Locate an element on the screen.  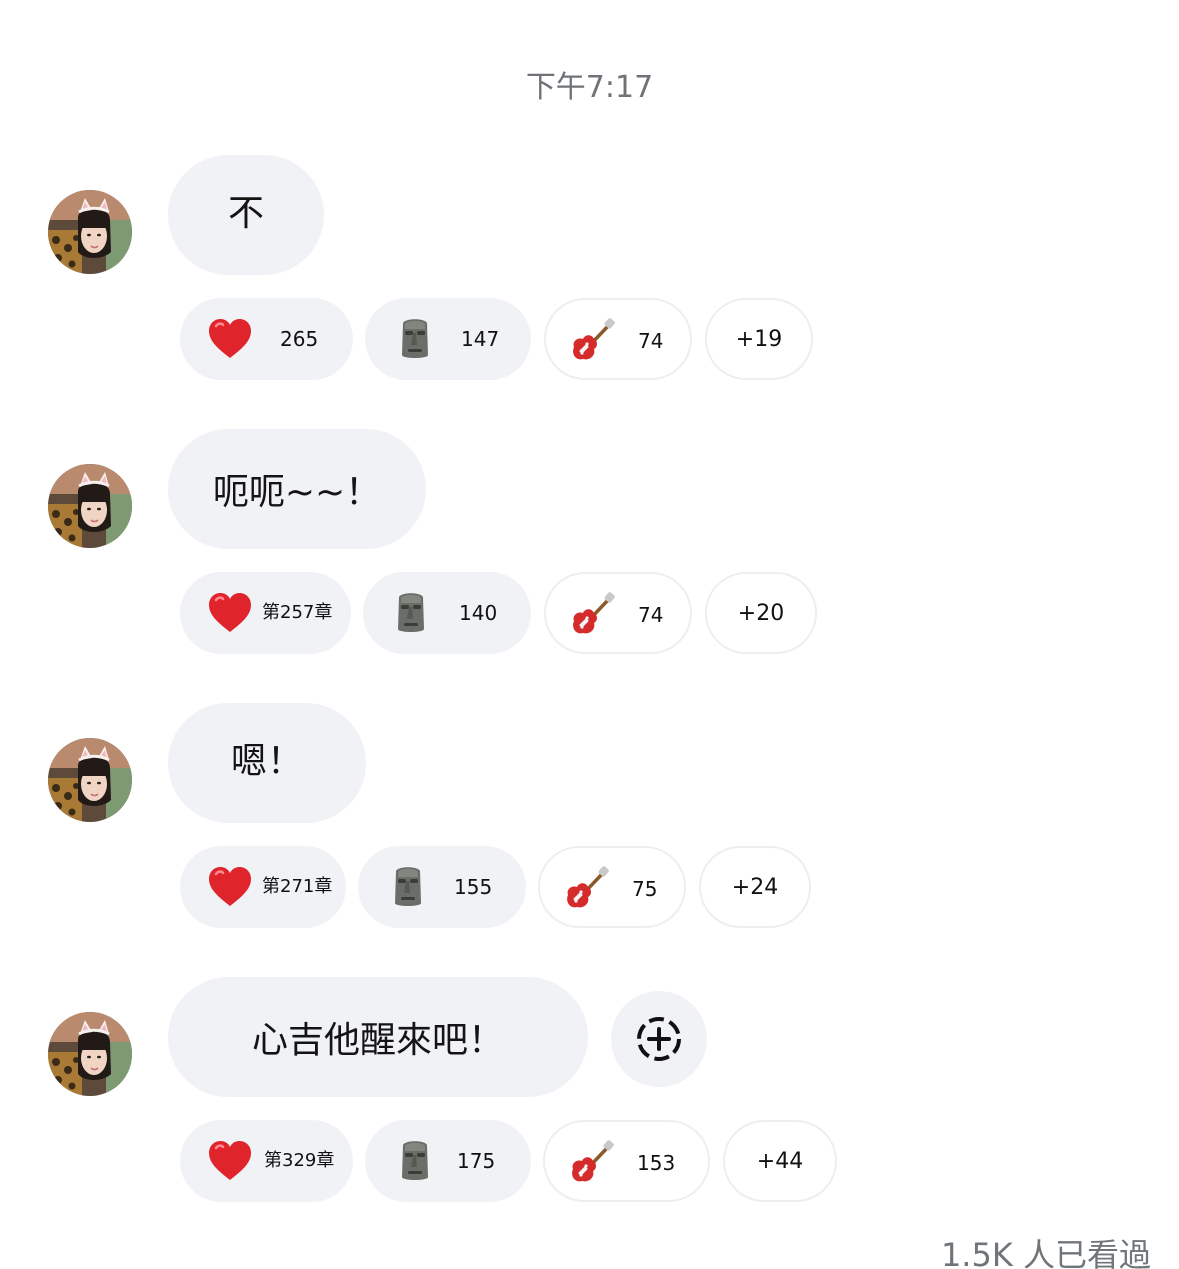
reaction-count: 75 is located at coordinates (645, 889).